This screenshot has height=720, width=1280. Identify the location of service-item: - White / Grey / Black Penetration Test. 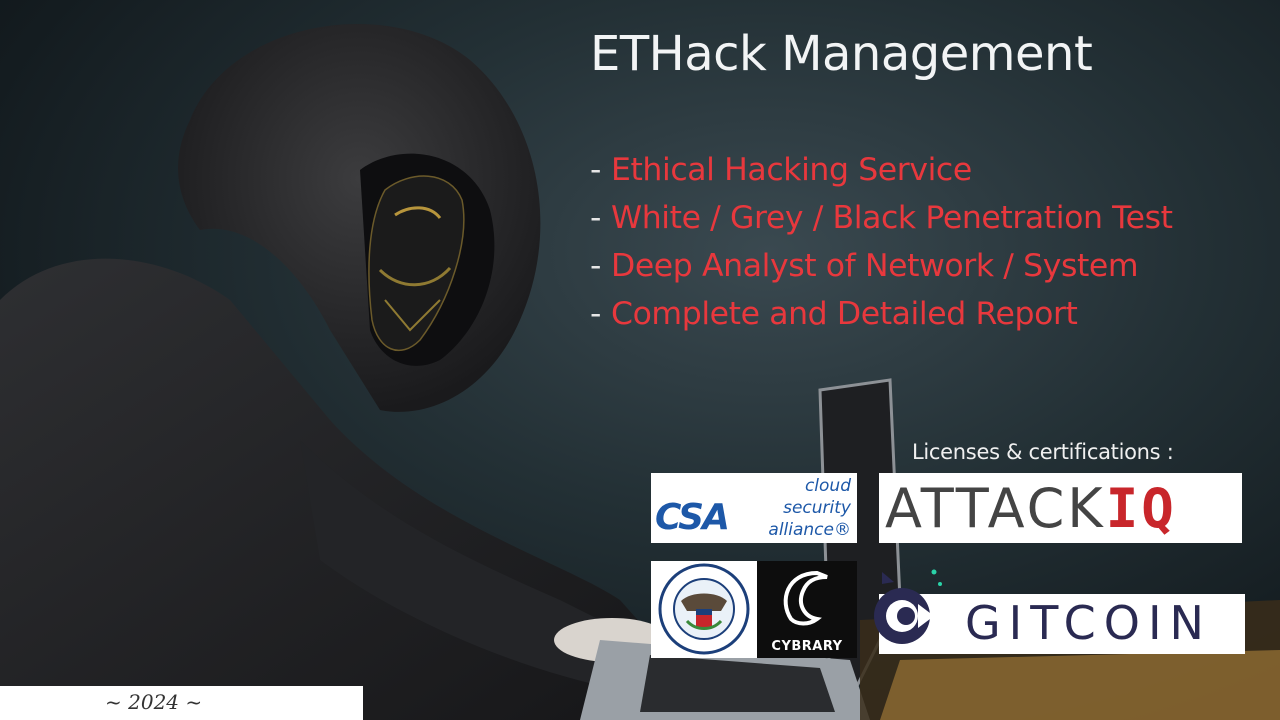
(881, 218).